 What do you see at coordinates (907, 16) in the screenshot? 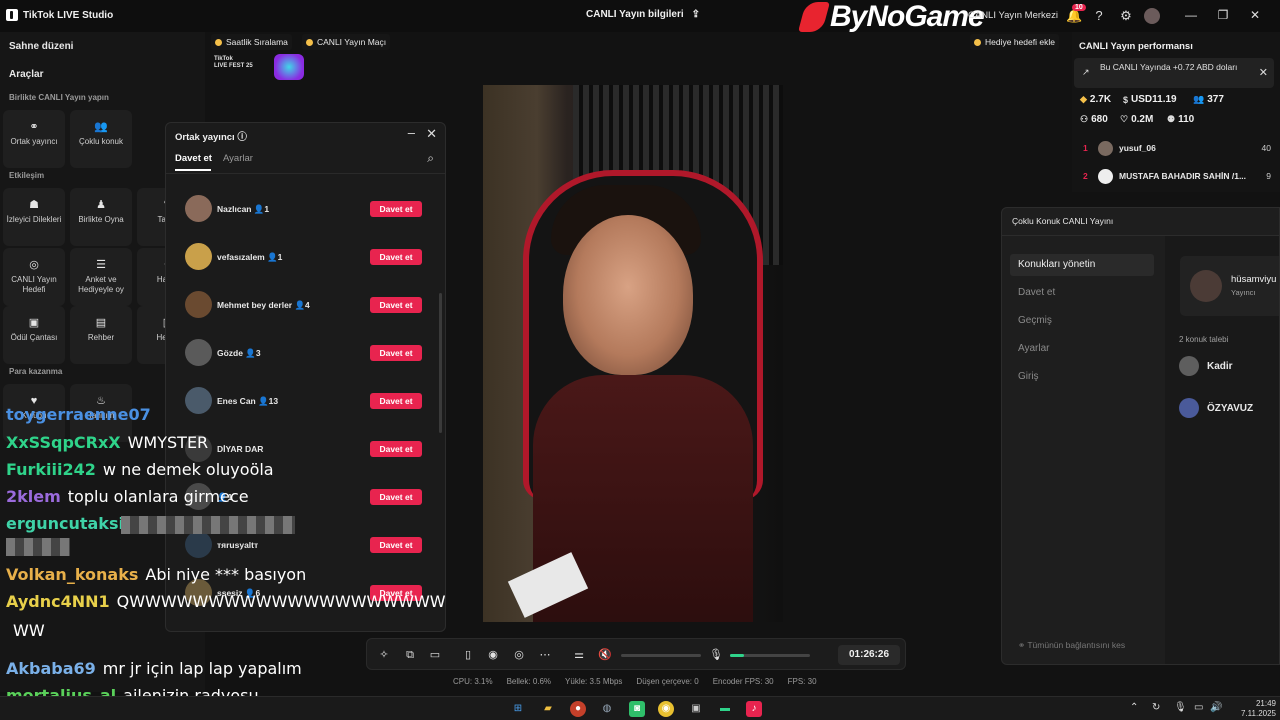
I see `watermark-text: ByNoGame` at bounding box center [907, 16].